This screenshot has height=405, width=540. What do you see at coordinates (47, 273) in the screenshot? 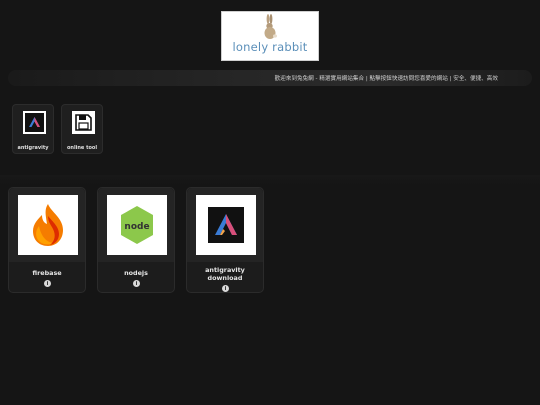
I see `card-title: firebase` at bounding box center [47, 273].